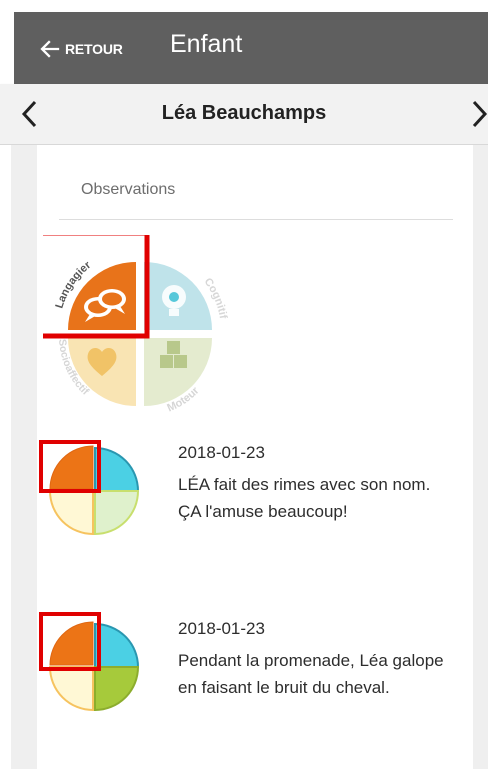 The width and height of the screenshot is (488, 769). I want to click on section-divider, so click(256, 219).